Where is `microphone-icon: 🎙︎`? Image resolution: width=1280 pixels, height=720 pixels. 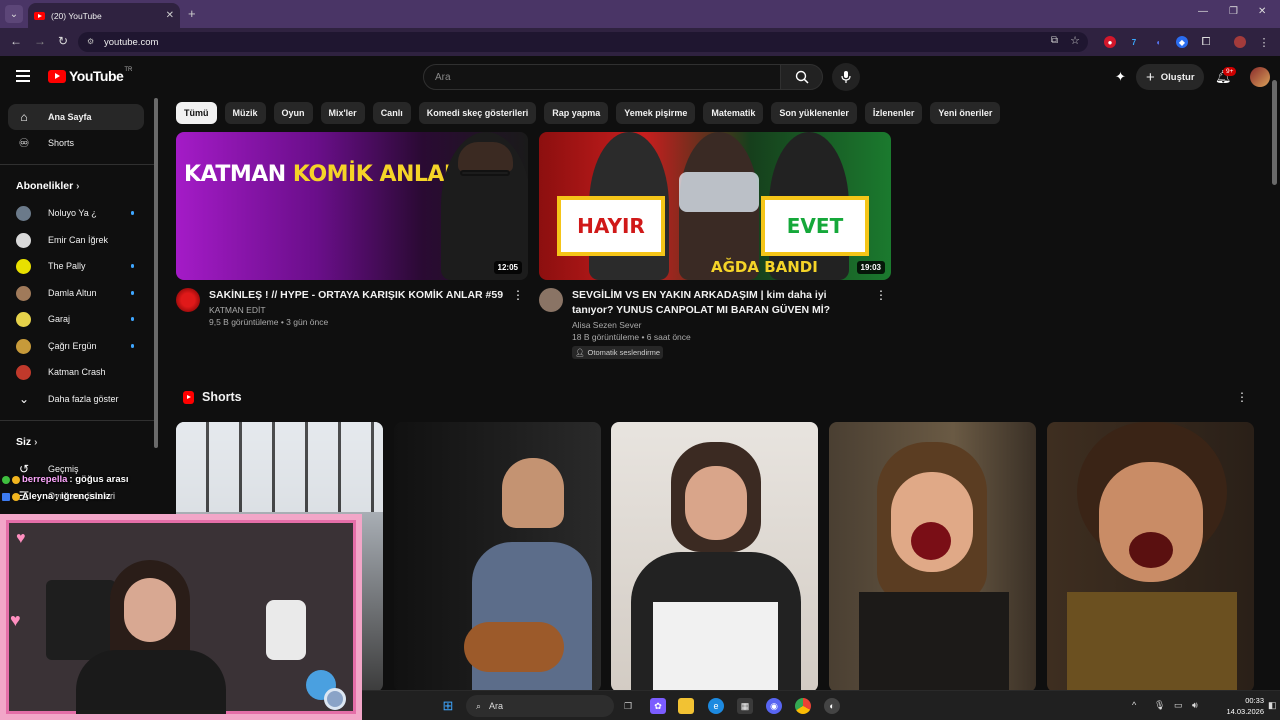 microphone-icon: 🎙︎ is located at coordinates (1159, 705).